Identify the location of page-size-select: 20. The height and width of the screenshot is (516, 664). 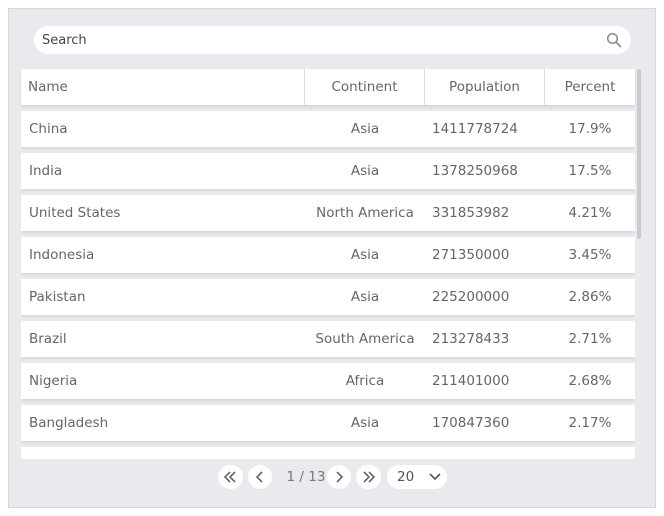
(417, 477).